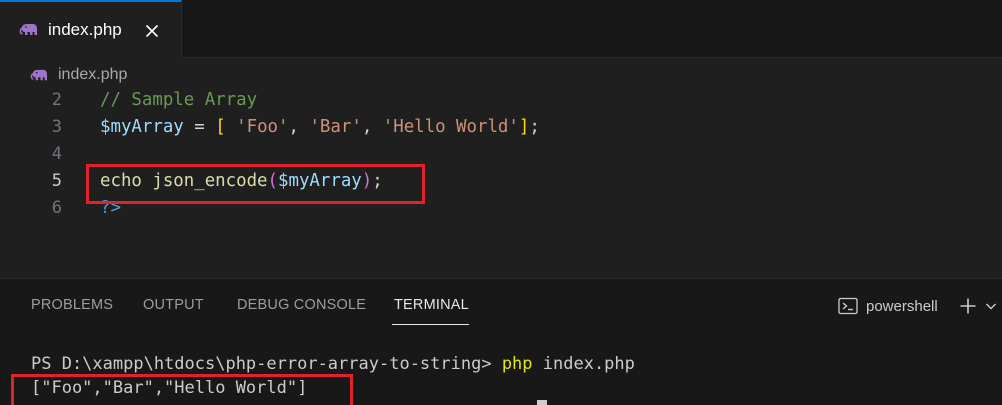  I want to click on active-tab-indicator, so click(430, 324).